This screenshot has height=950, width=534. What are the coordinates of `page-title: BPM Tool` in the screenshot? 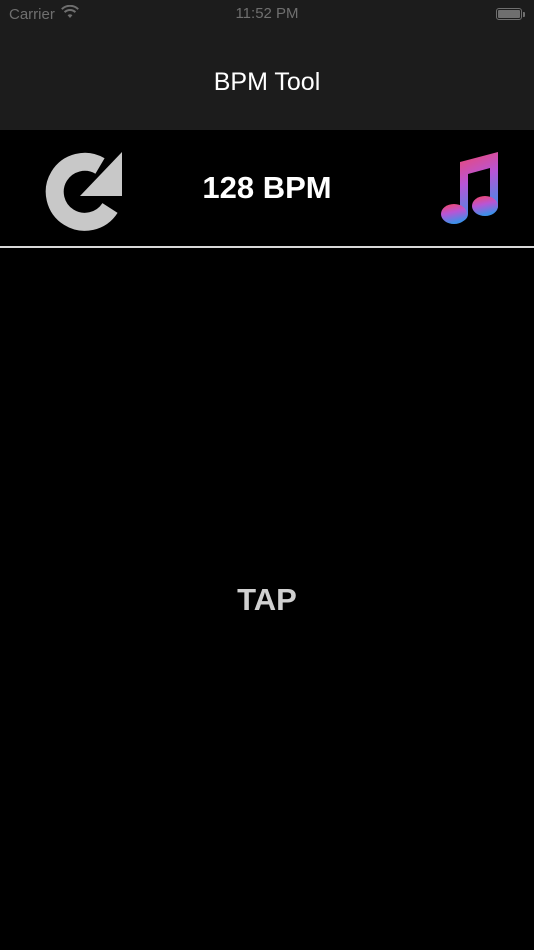 It's located at (267, 82).